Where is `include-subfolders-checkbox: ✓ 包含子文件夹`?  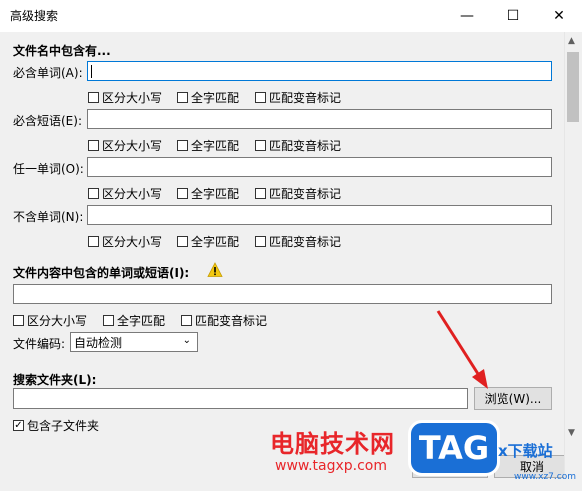
include-subfolders-checkbox: ✓ 包含子文件夹 is located at coordinates (56, 425).